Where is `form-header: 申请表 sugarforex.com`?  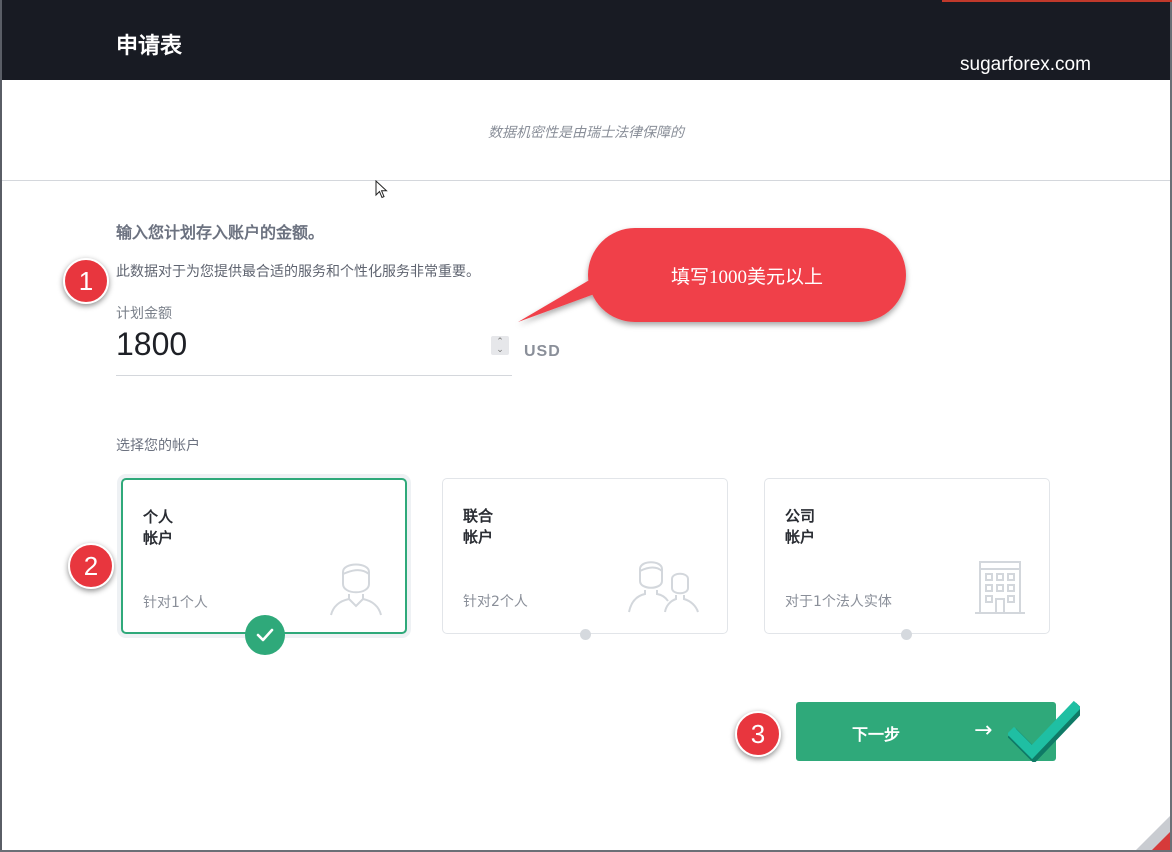 form-header: 申请表 sugarforex.com is located at coordinates (586, 40).